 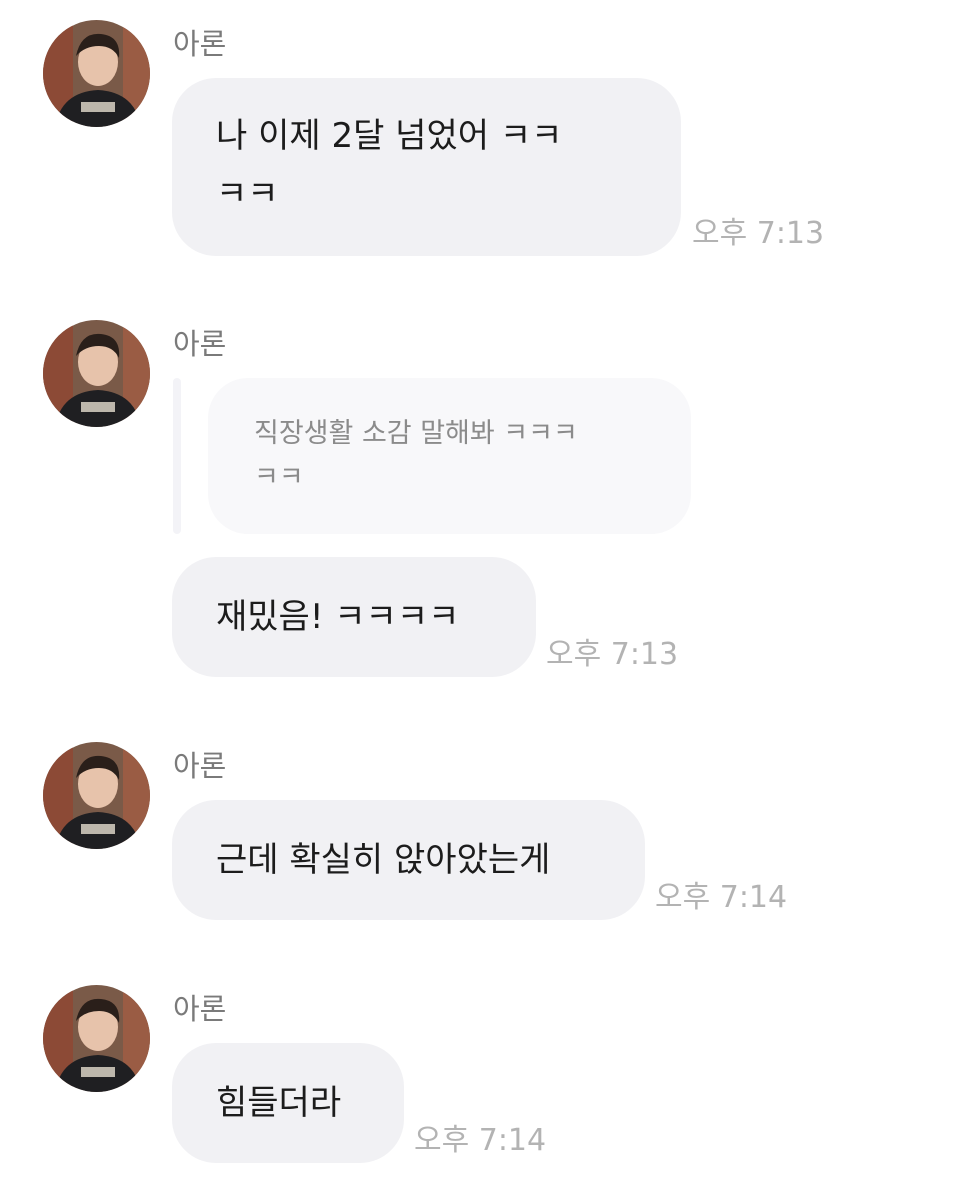 I want to click on reply-quote-bar, so click(x=177, y=456).